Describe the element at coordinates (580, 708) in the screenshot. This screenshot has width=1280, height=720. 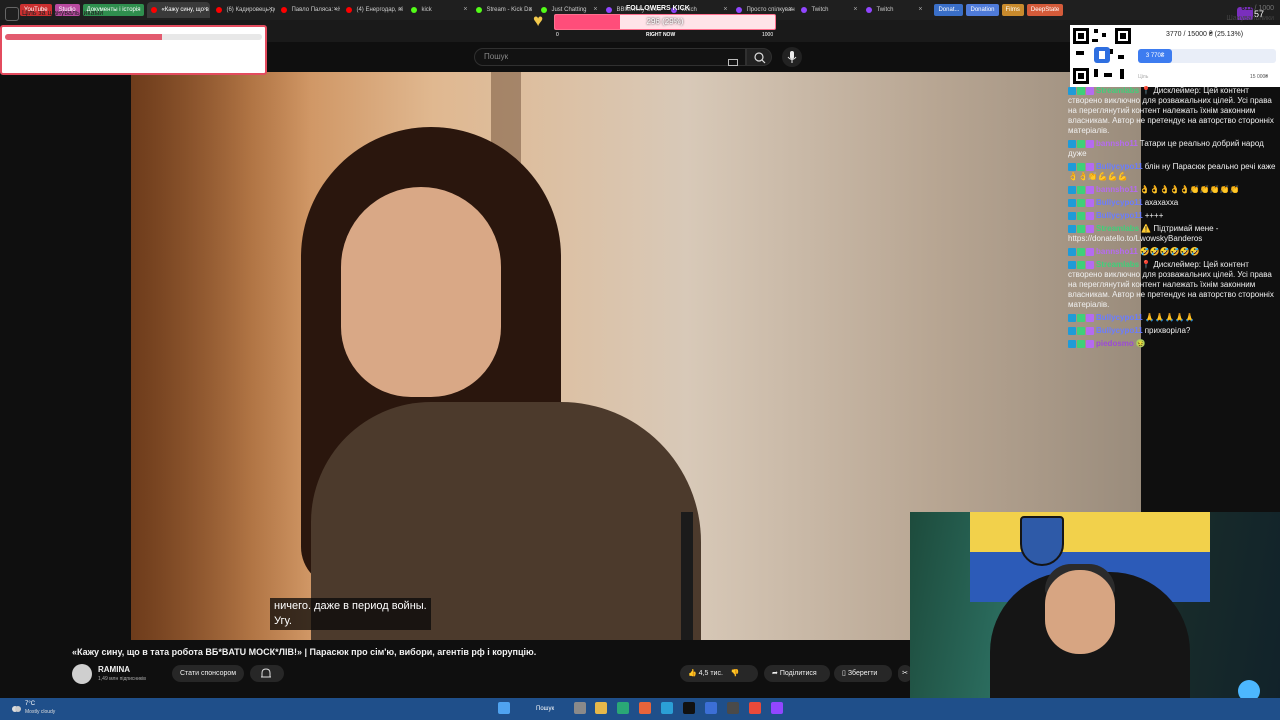
I see `task-view-icon` at that location.